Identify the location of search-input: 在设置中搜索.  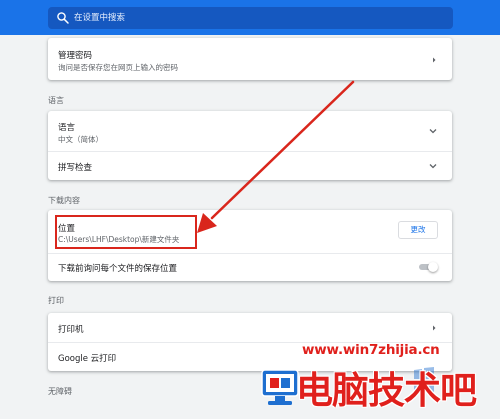
(250, 18).